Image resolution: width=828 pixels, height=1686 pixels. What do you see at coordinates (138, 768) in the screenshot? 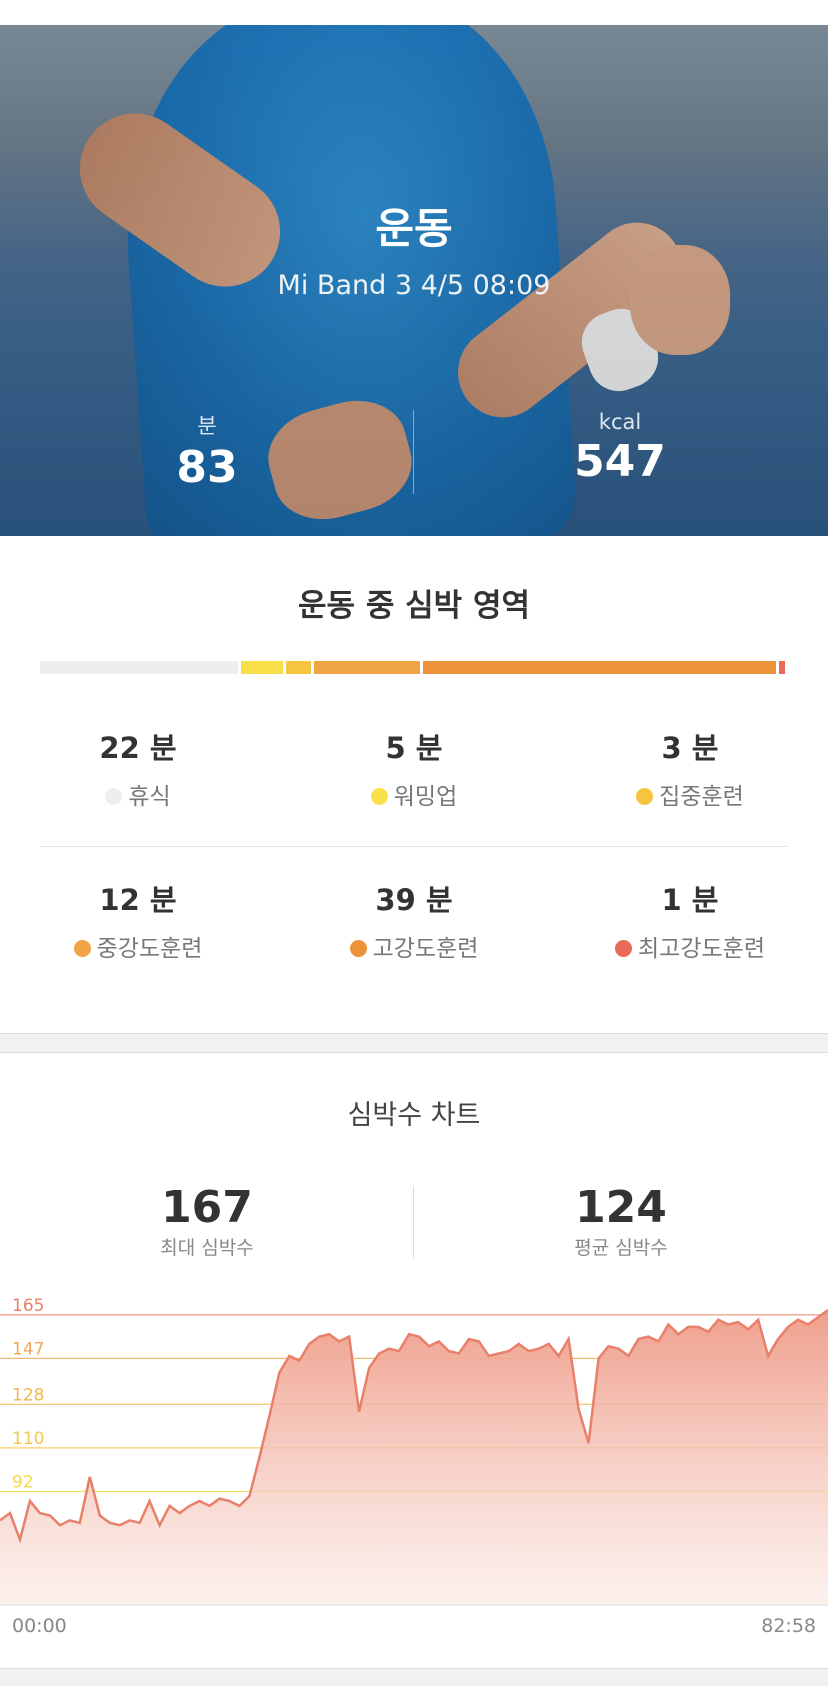
I see `zone-rest: 22 분 휴식` at bounding box center [138, 768].